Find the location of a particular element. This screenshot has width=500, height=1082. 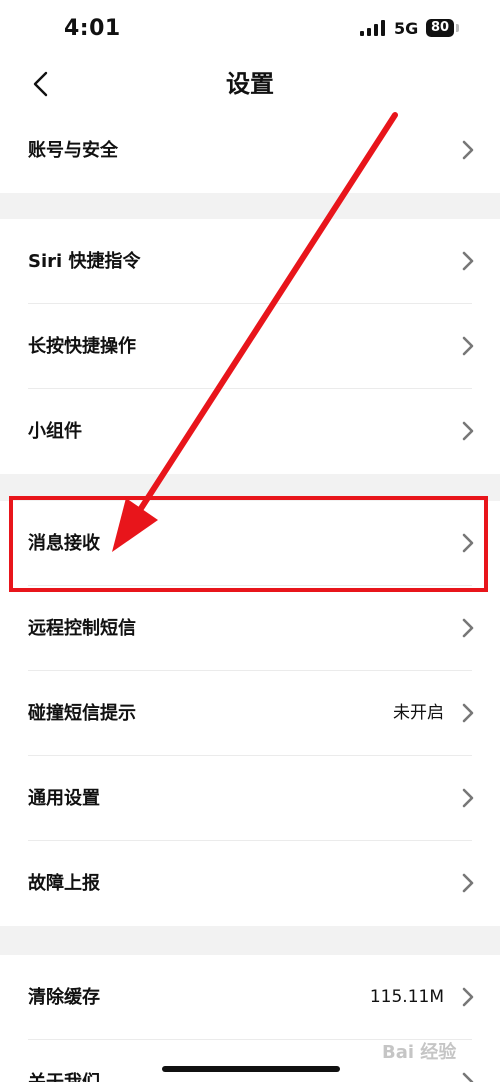

settings-row-message-receiving: 消息接收 is located at coordinates (250, 543).